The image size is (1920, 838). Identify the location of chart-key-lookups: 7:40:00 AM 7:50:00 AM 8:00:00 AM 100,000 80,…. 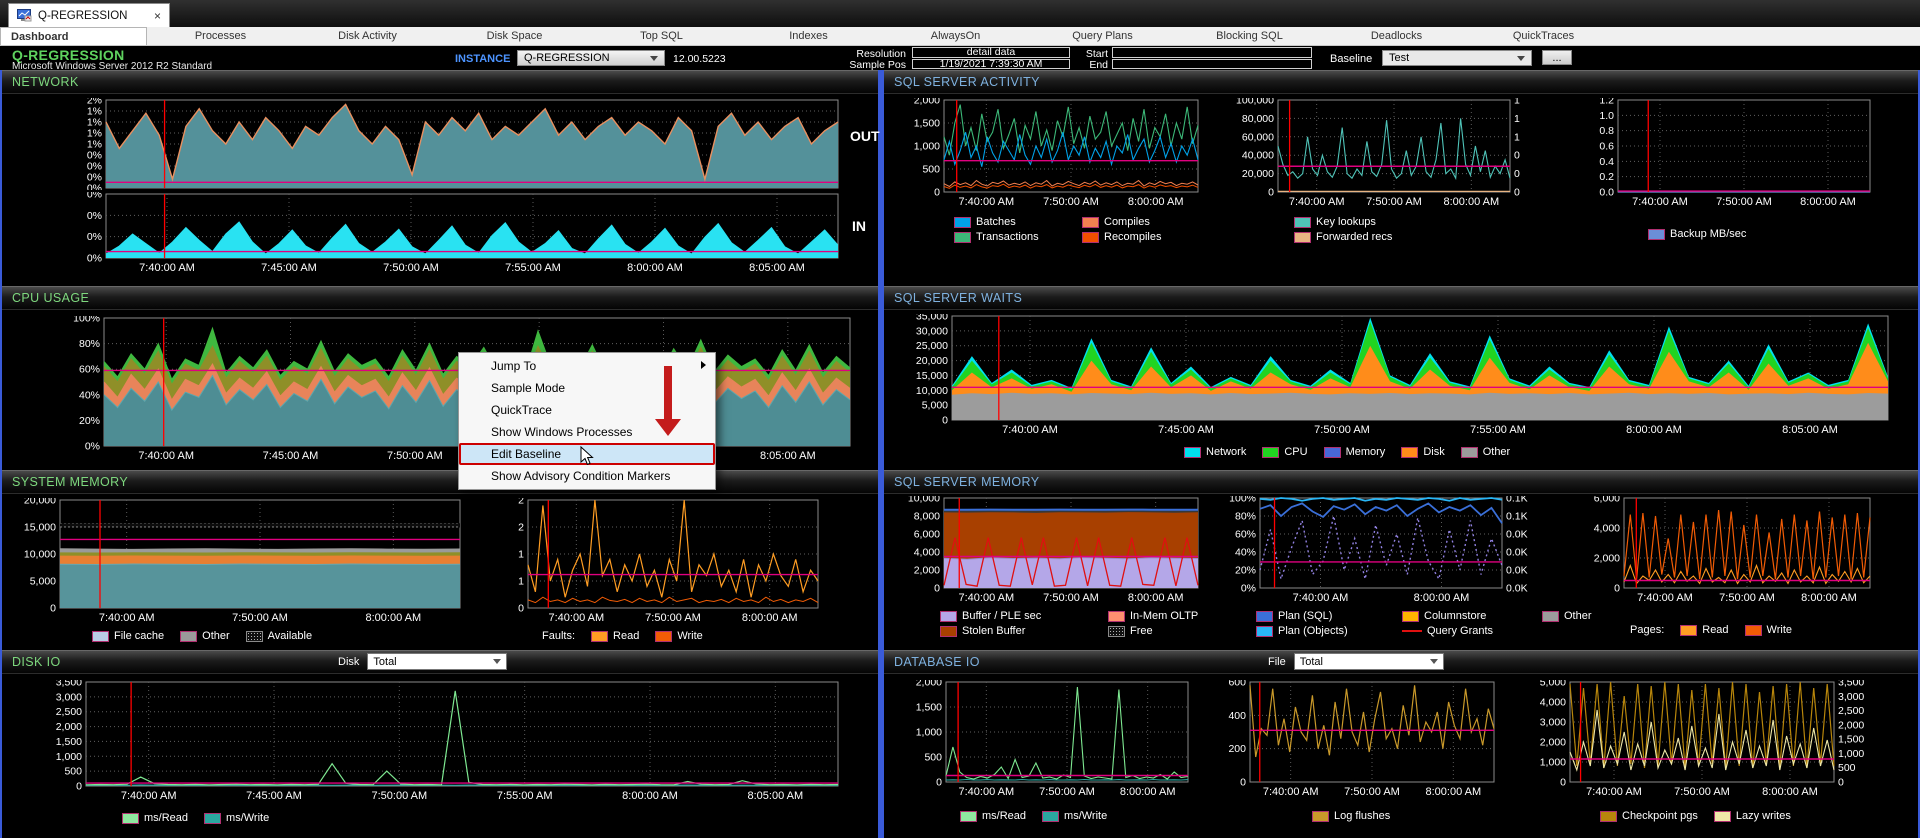
(1380, 152).